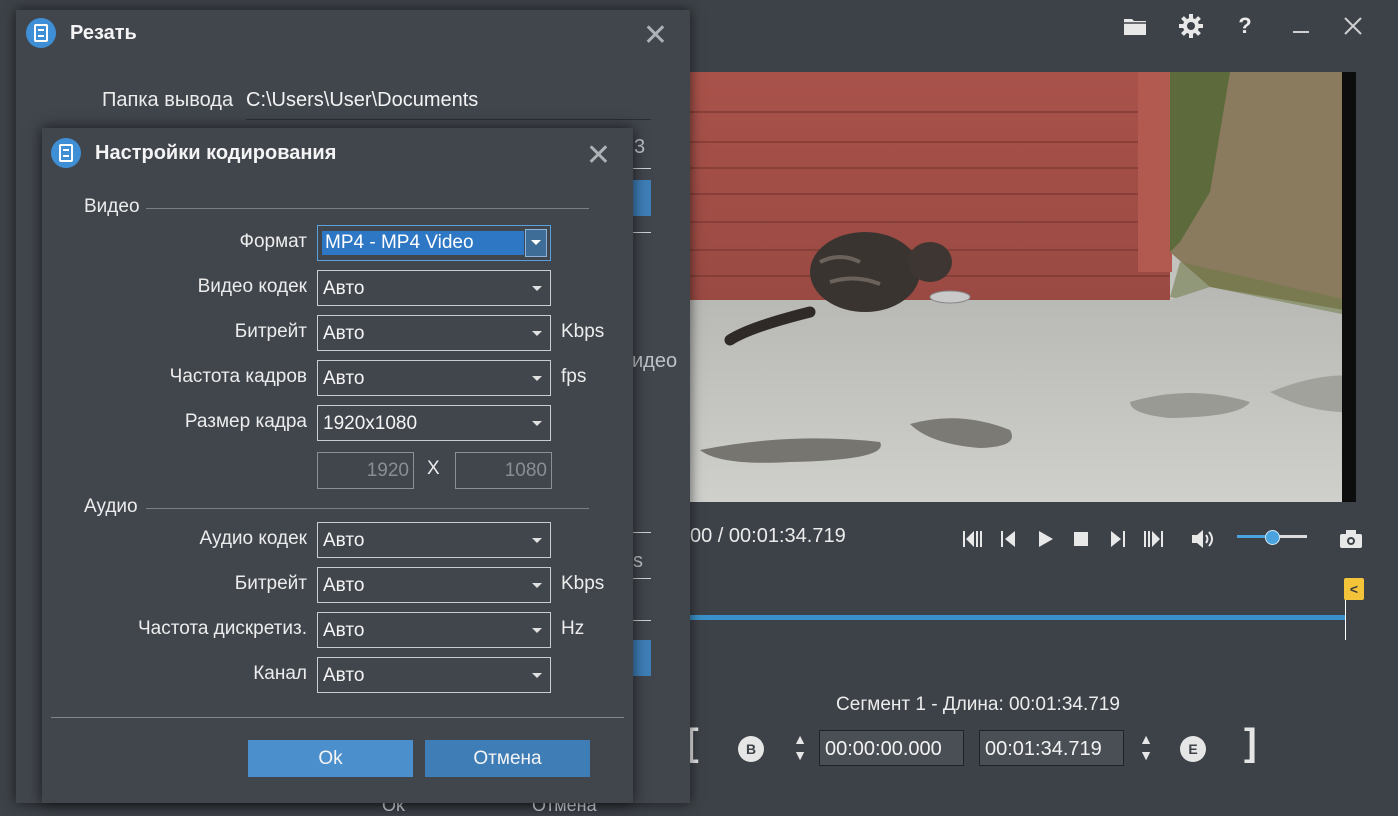  I want to click on peek-field-value: 3, so click(640, 147).